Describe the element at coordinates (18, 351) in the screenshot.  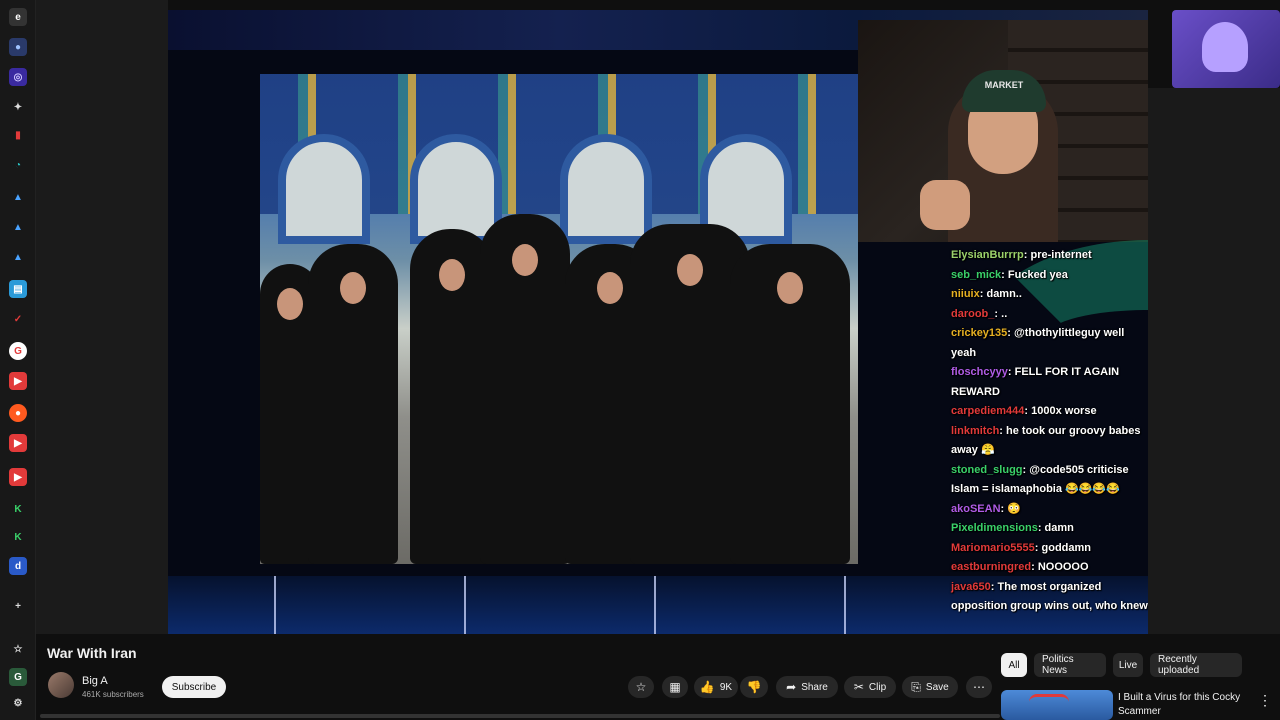
I see `google-icon: G` at that location.